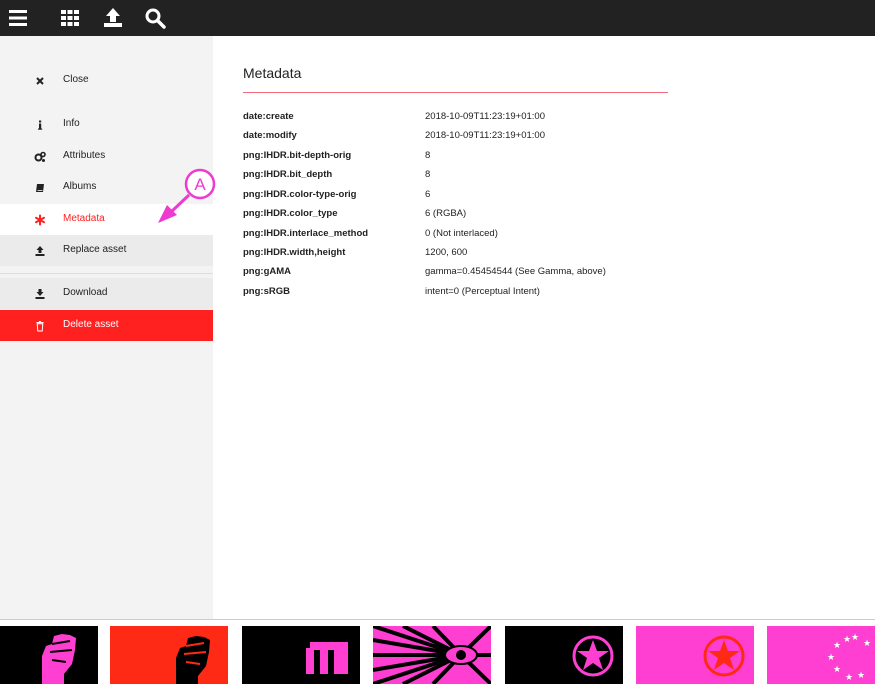 The image size is (875, 690). What do you see at coordinates (80, 186) in the screenshot?
I see `sidebar-item-label: Albums` at bounding box center [80, 186].